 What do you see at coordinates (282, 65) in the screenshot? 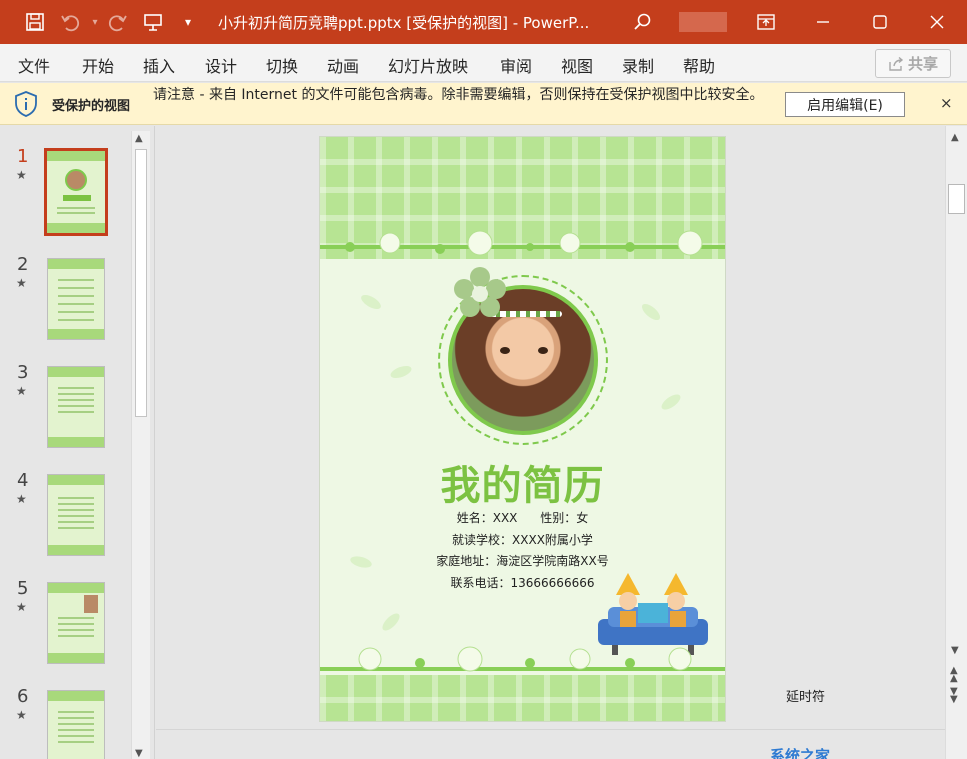
I see `tab-transitions: 切换` at bounding box center [282, 65].